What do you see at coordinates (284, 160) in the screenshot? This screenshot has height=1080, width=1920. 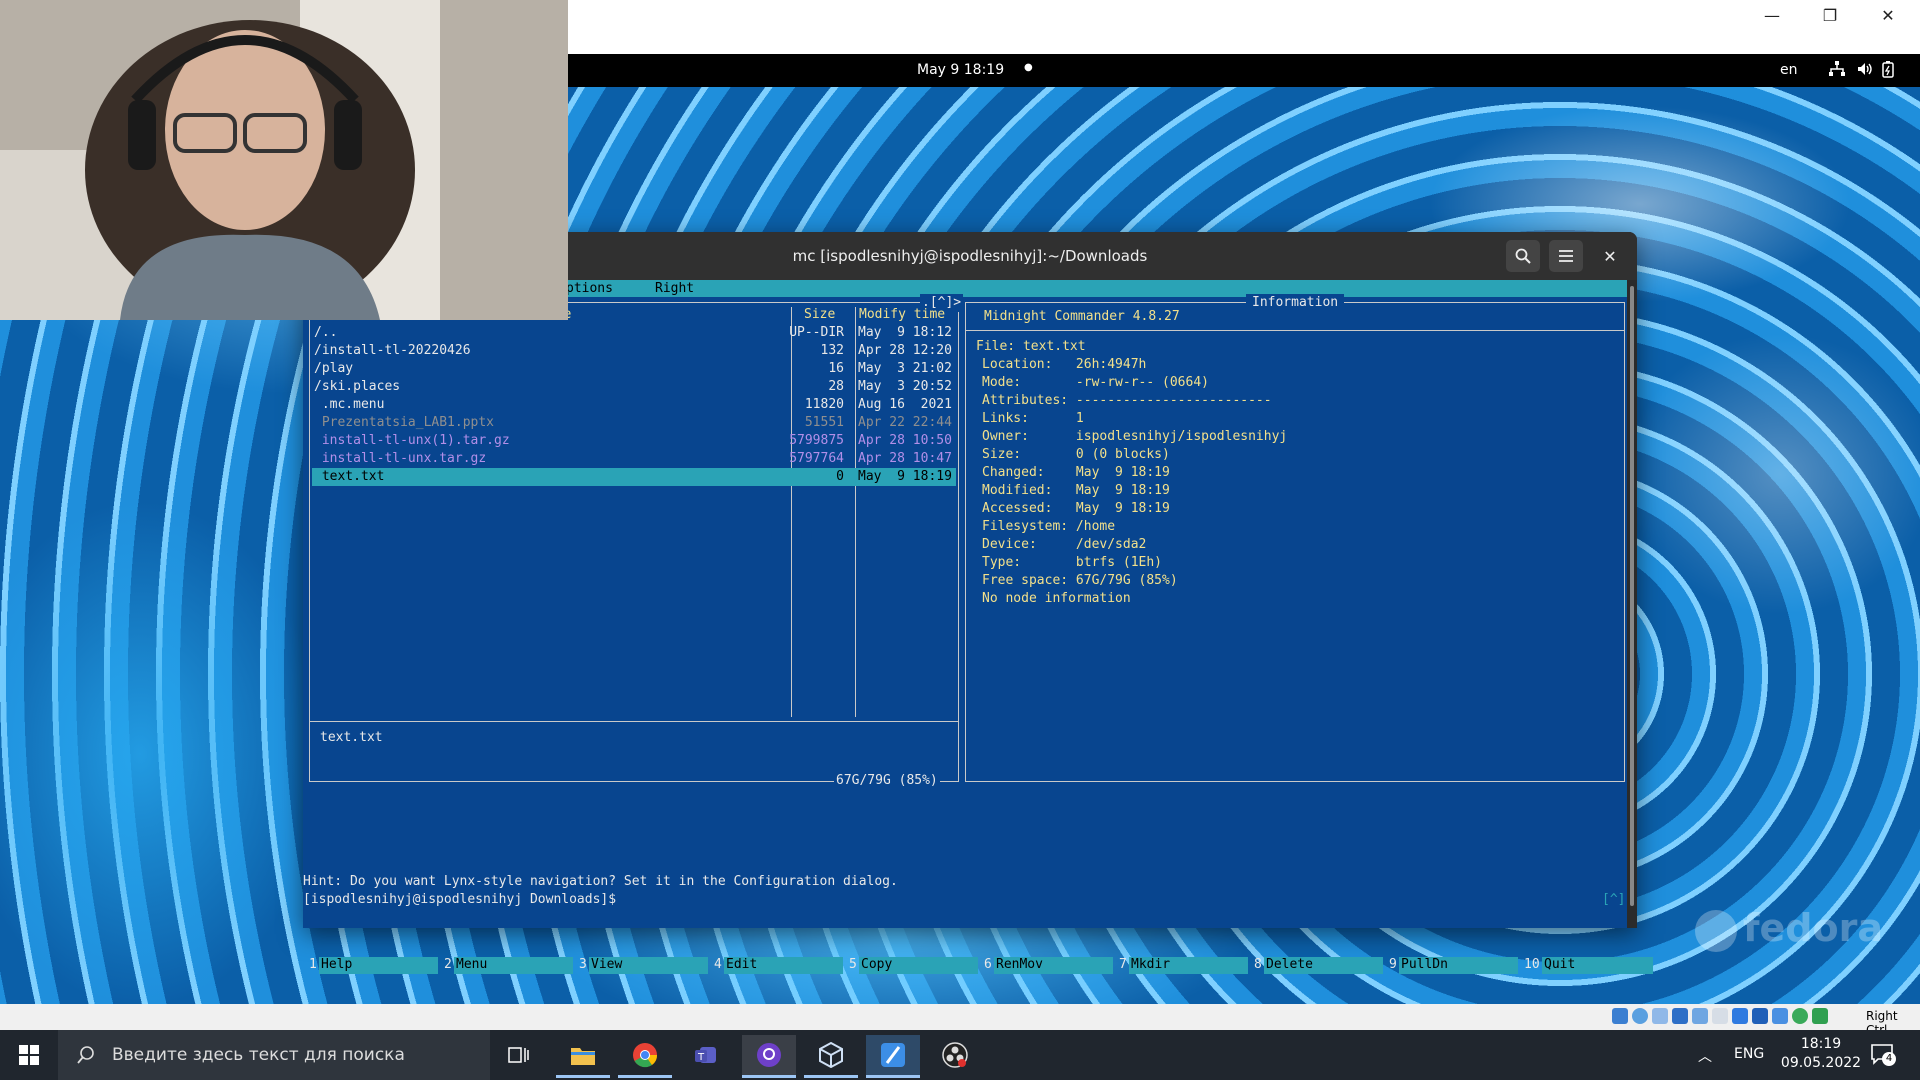 I see `webcam-overlay` at bounding box center [284, 160].